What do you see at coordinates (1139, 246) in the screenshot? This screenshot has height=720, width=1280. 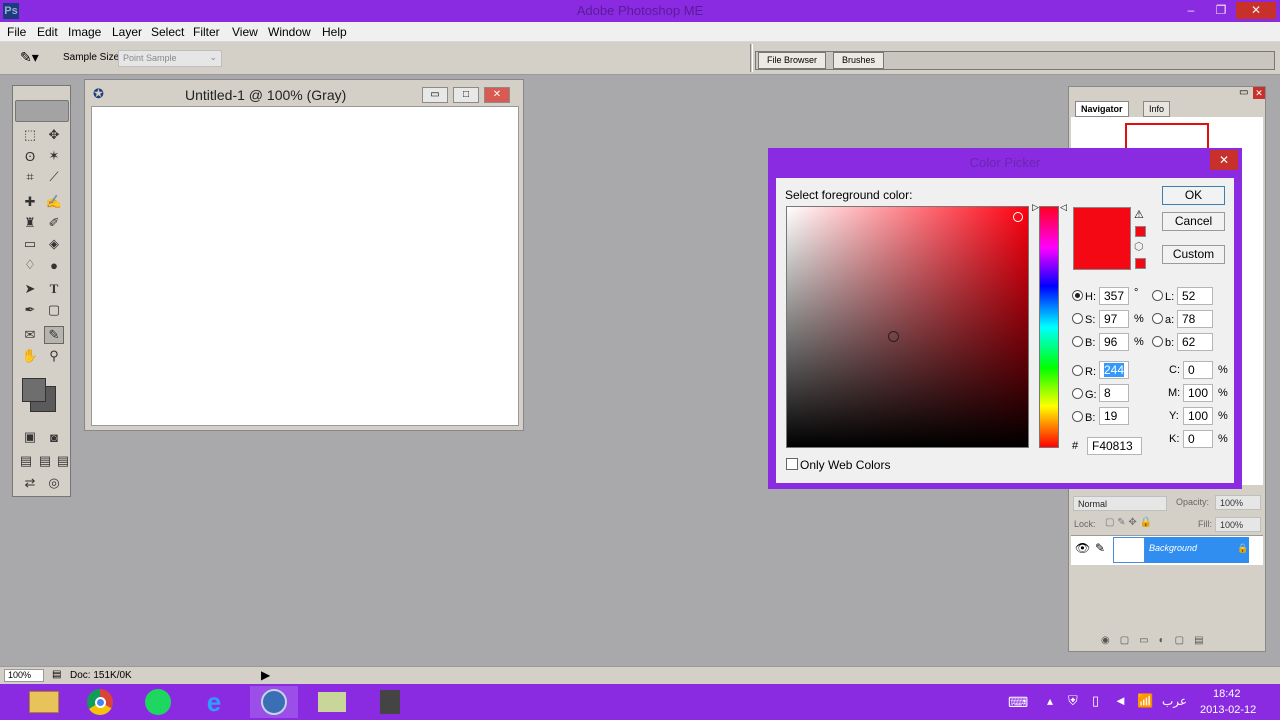 I see `web-safe-icon: ⬡` at bounding box center [1139, 246].